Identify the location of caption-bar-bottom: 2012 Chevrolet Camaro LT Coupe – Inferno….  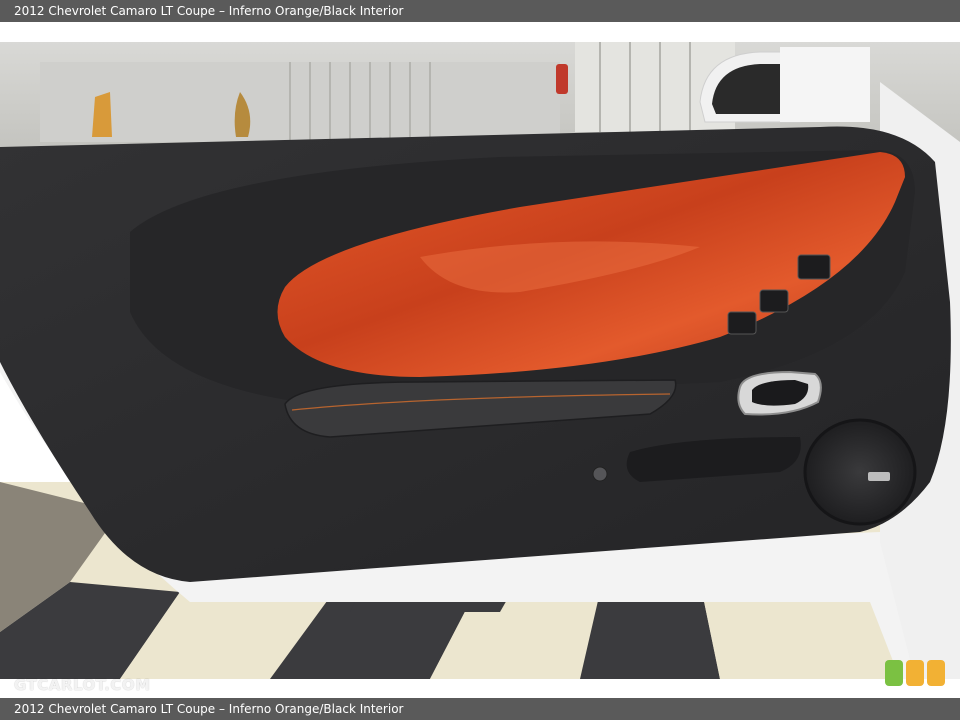
(480, 709).